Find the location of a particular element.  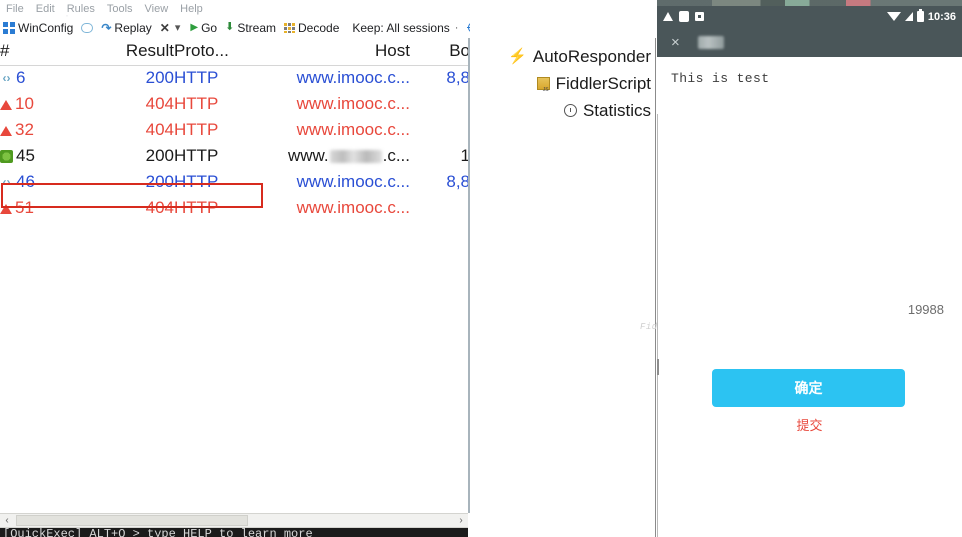

session-number: 46 is located at coordinates (25, 181).